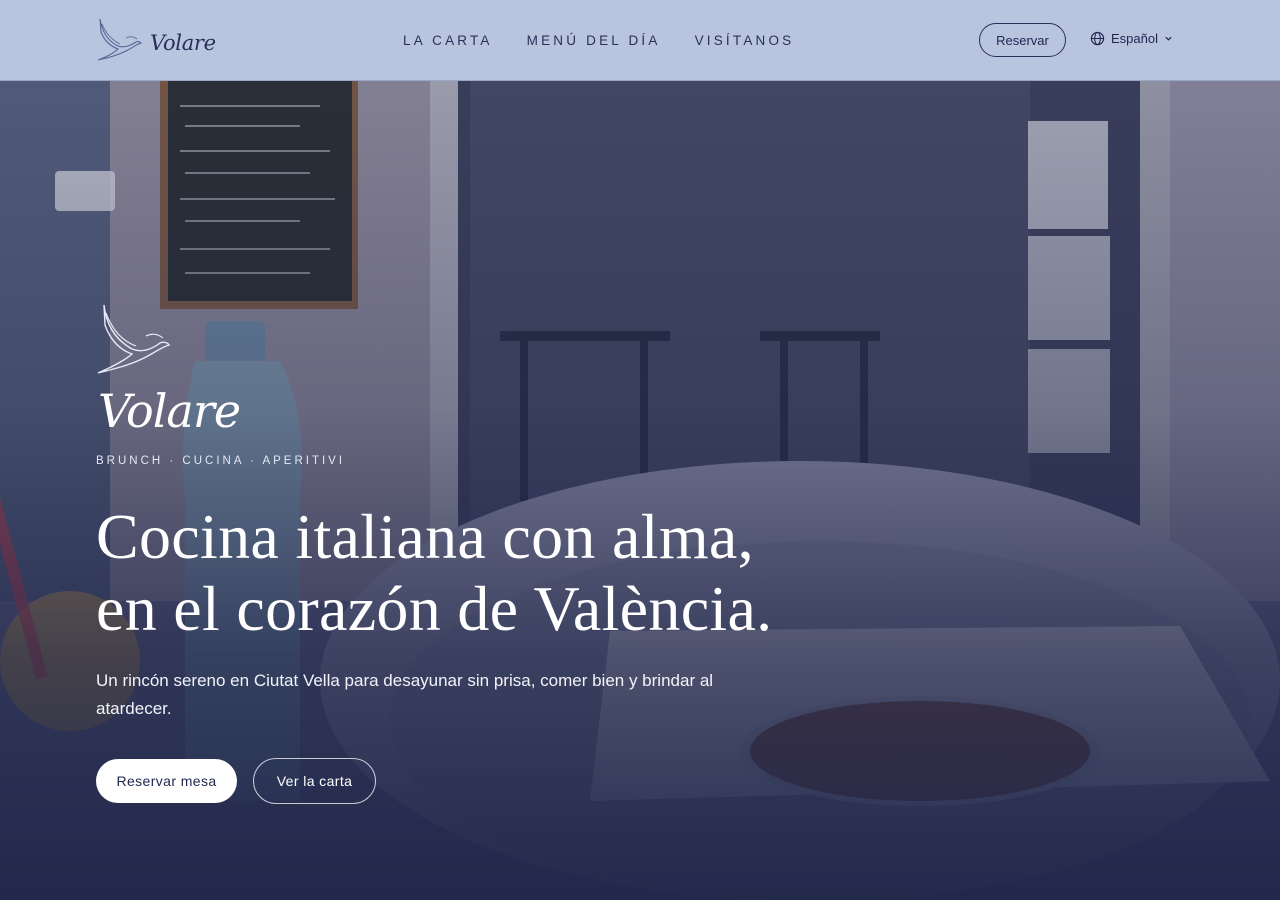 The width and height of the screenshot is (1280, 900). Describe the element at coordinates (1097, 38) in the screenshot. I see `globe-icon` at that location.